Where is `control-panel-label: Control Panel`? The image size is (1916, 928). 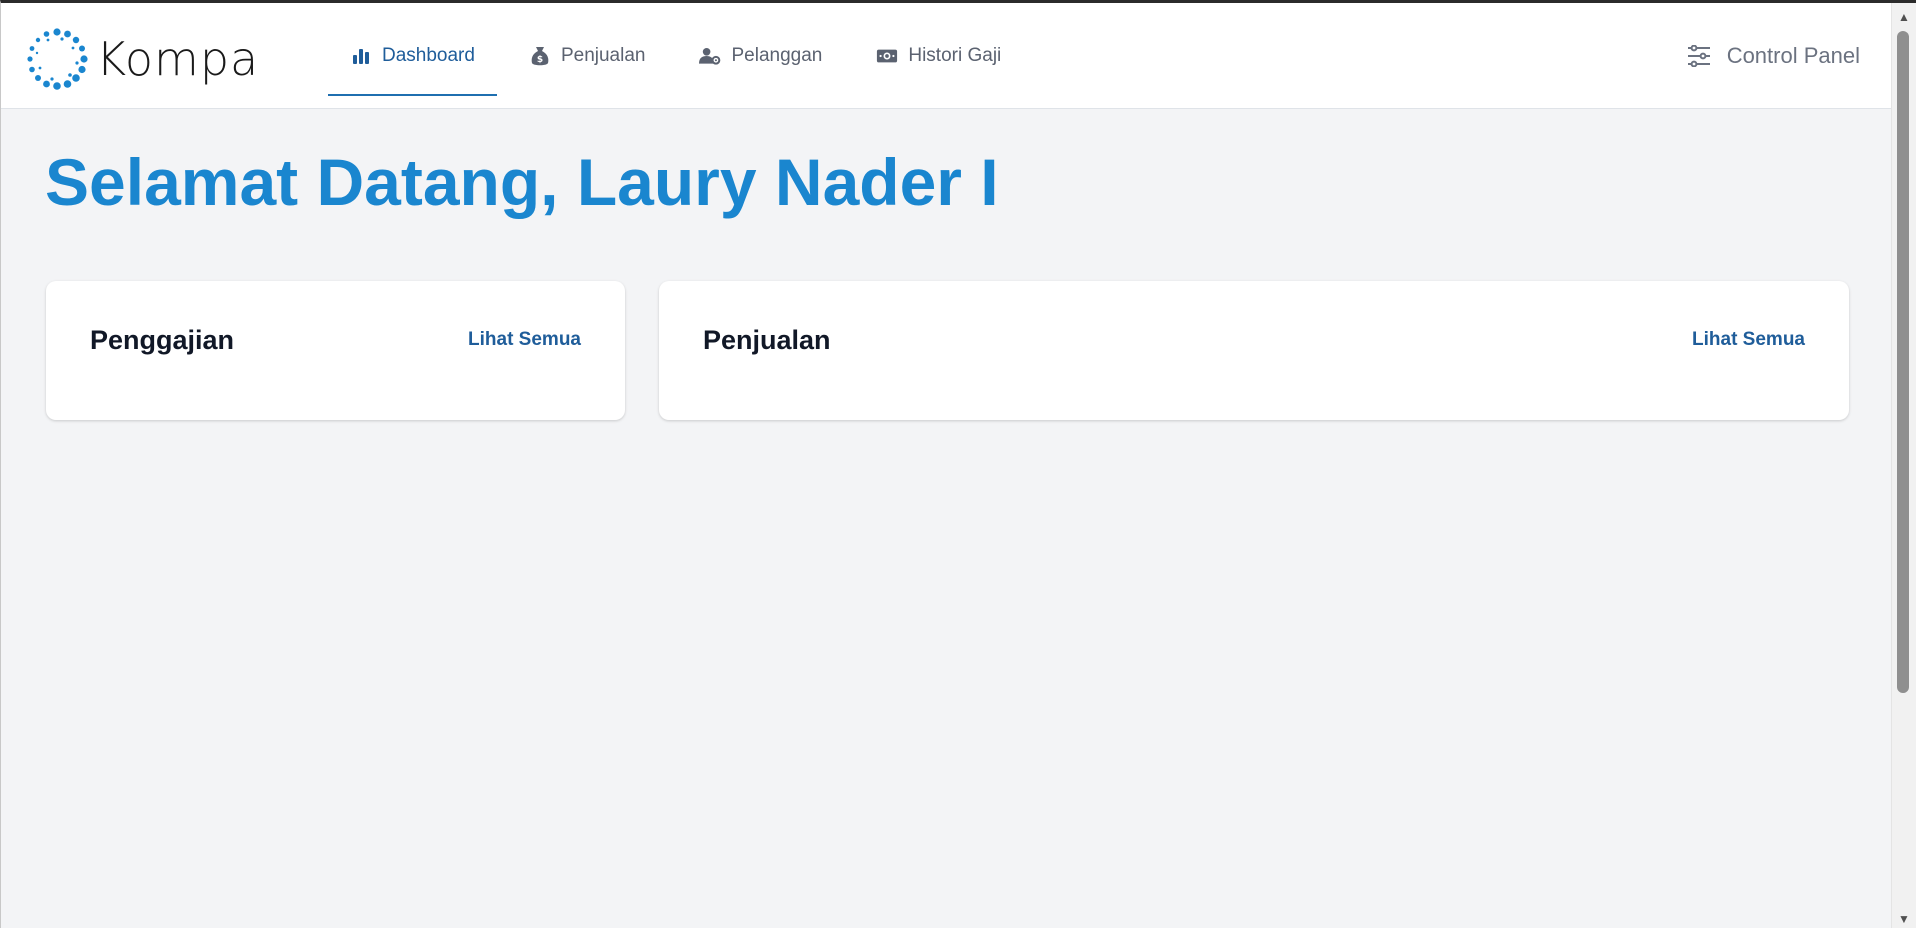
control-panel-label: Control Panel is located at coordinates (1793, 55).